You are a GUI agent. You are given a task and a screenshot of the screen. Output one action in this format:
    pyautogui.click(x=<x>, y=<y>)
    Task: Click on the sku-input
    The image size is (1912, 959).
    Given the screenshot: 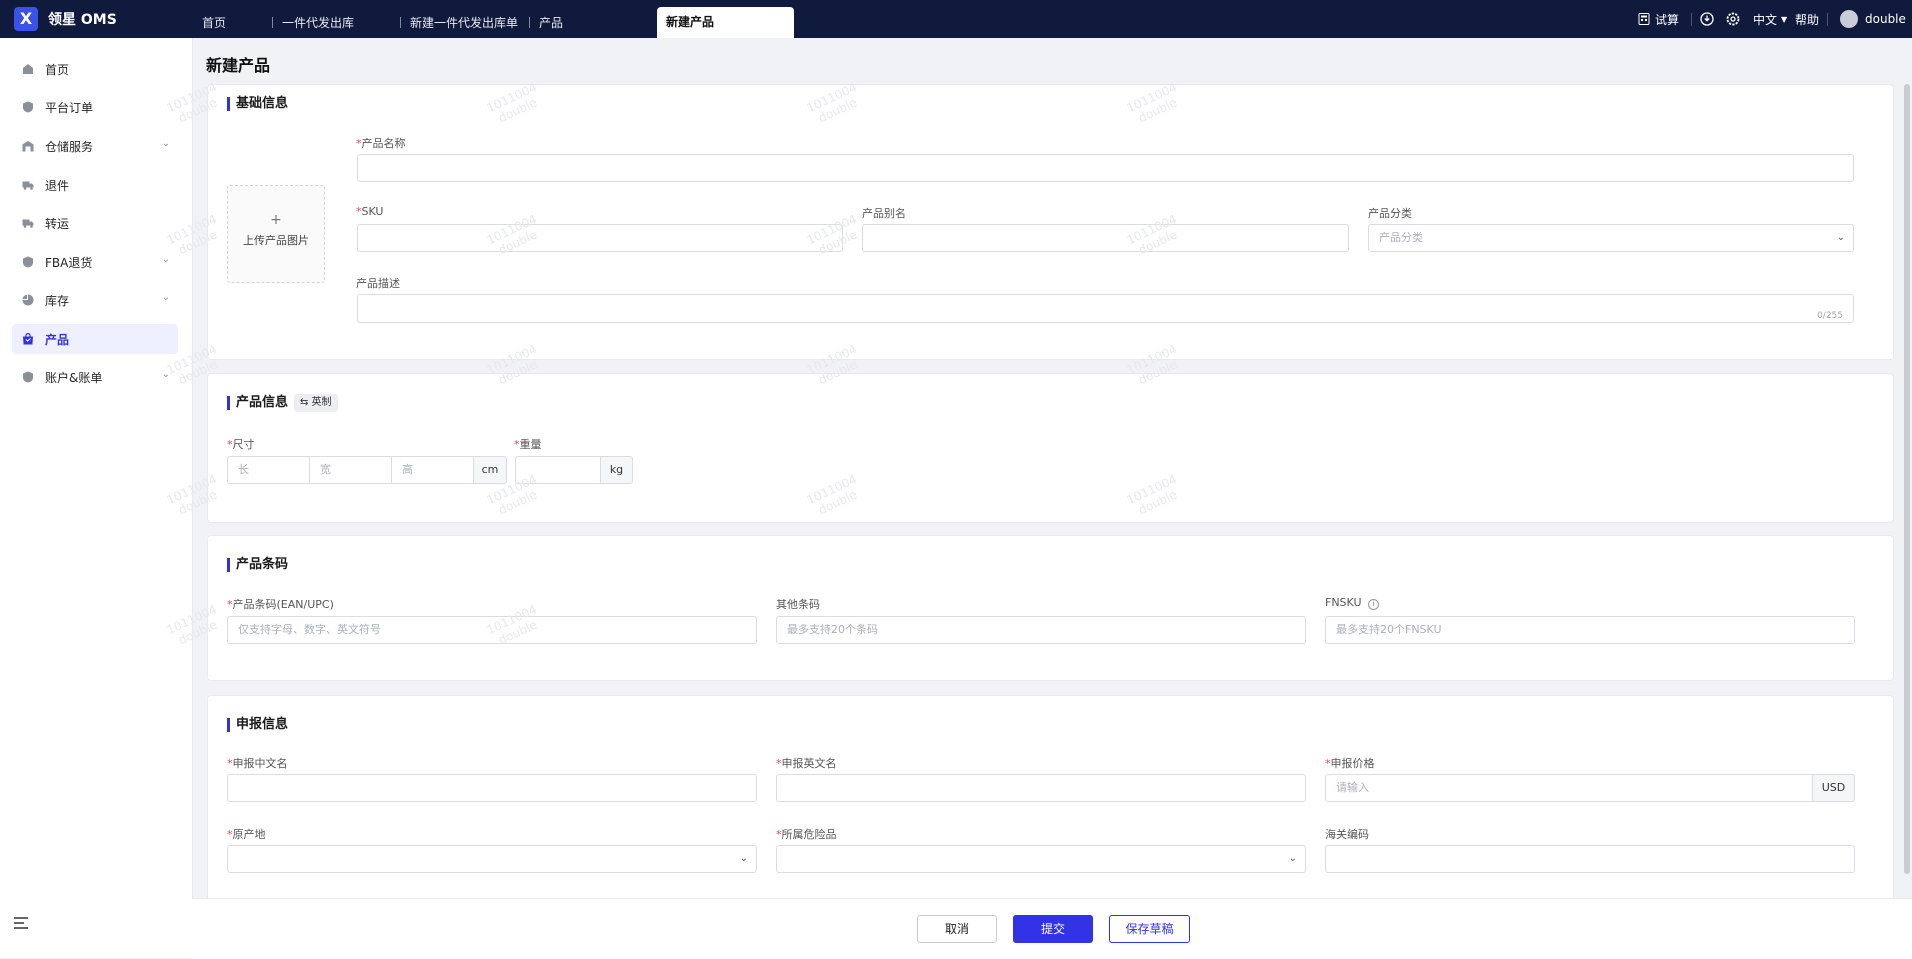 What is the action you would take?
    pyautogui.click(x=600, y=238)
    